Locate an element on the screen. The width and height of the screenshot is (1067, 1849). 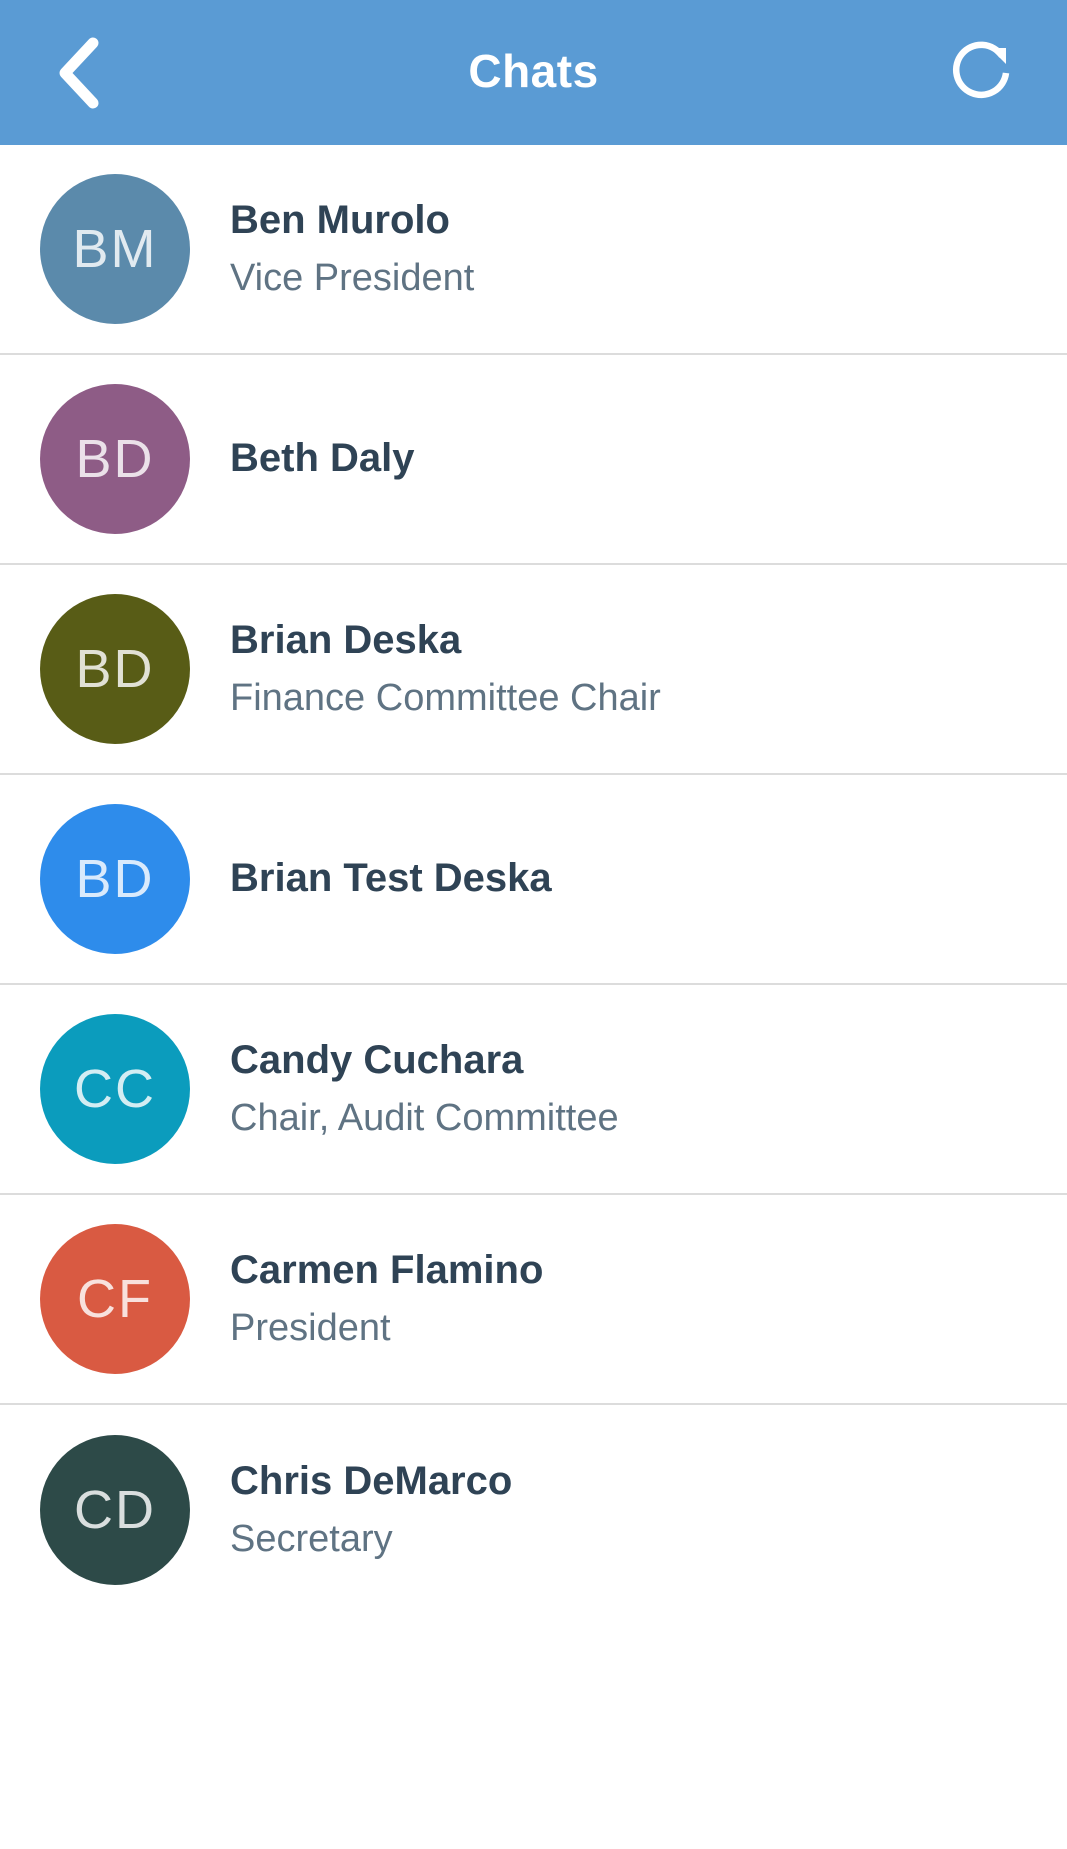
avatar: CC is located at coordinates (115, 1089).